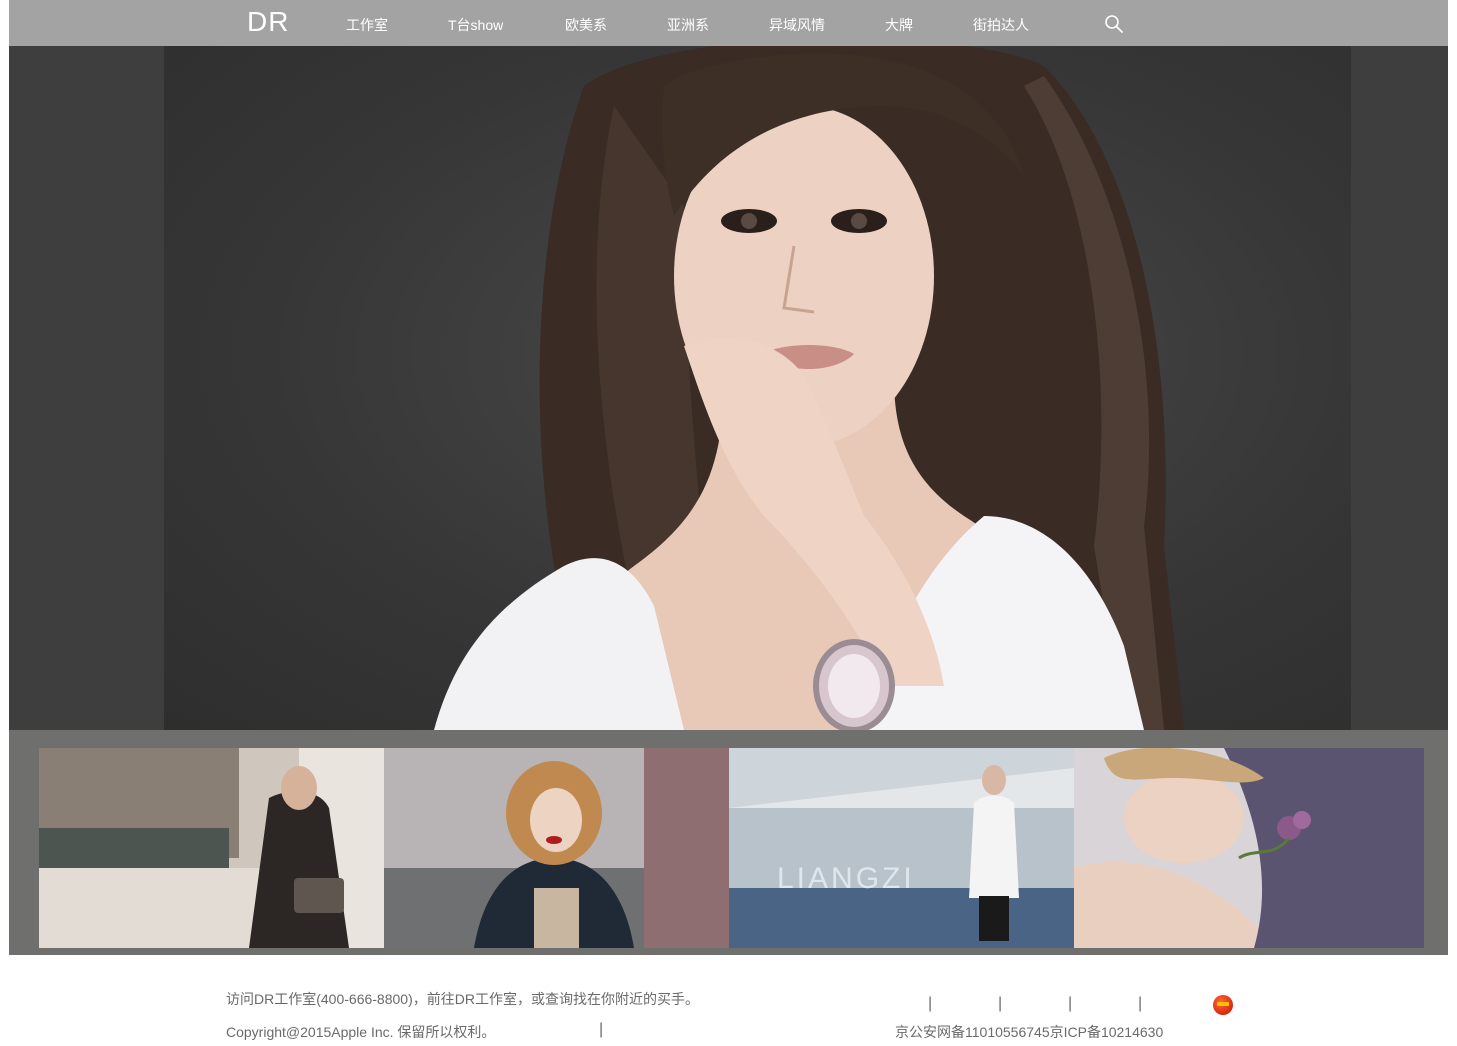  Describe the element at coordinates (846, 878) in the screenshot. I see `thumbnail-3-overlay-text: LIANGZI` at that location.